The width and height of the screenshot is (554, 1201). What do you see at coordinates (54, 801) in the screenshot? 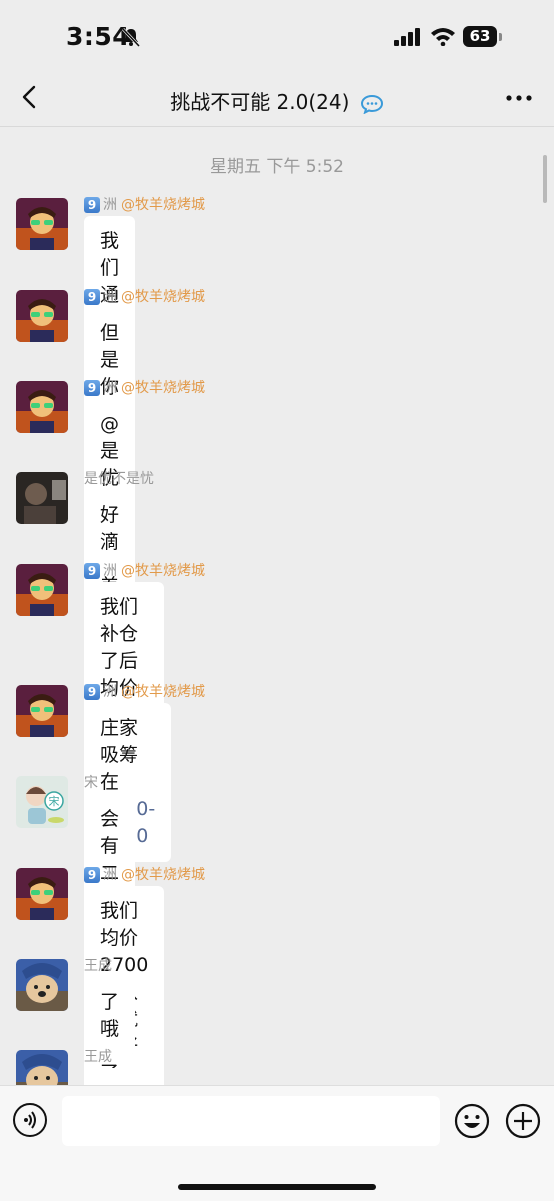
I see `avatar-text: 宋` at bounding box center [54, 801].